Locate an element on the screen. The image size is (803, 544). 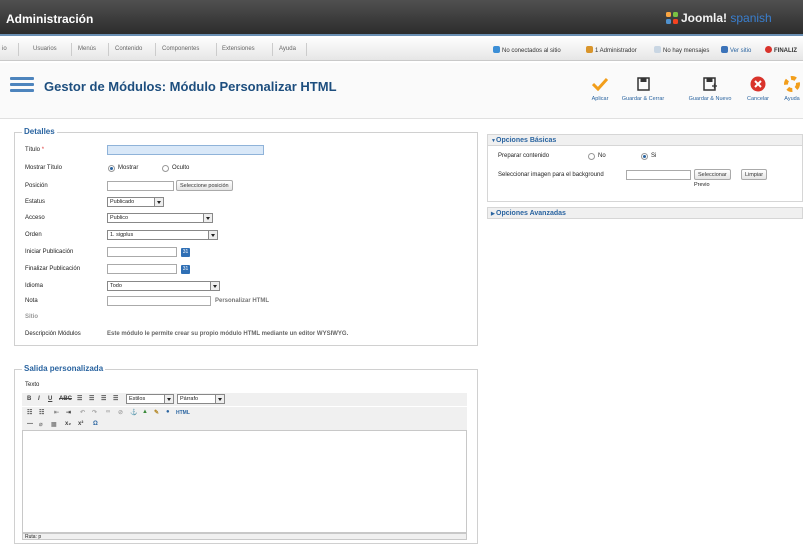
visual-aid-icon: ▦ is located at coordinates (54, 424).